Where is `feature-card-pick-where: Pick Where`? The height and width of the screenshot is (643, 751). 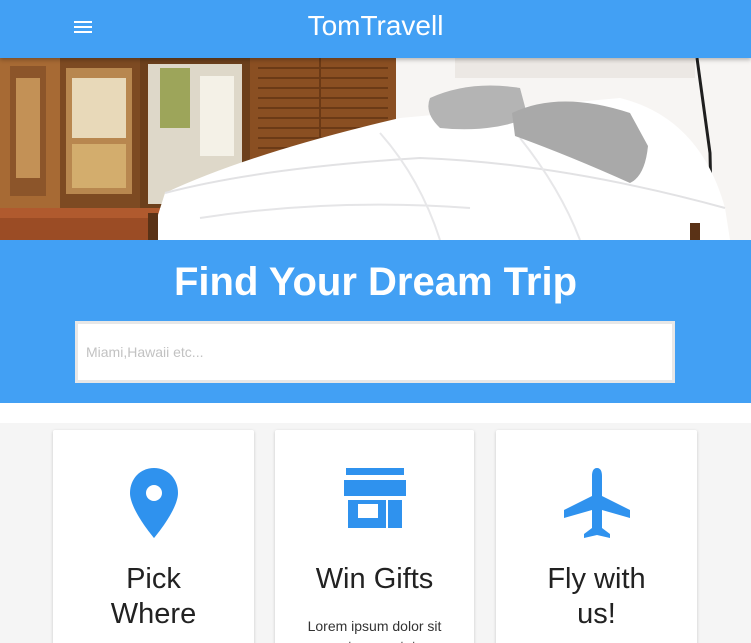
feature-card-pick-where: Pick Where is located at coordinates (153, 536).